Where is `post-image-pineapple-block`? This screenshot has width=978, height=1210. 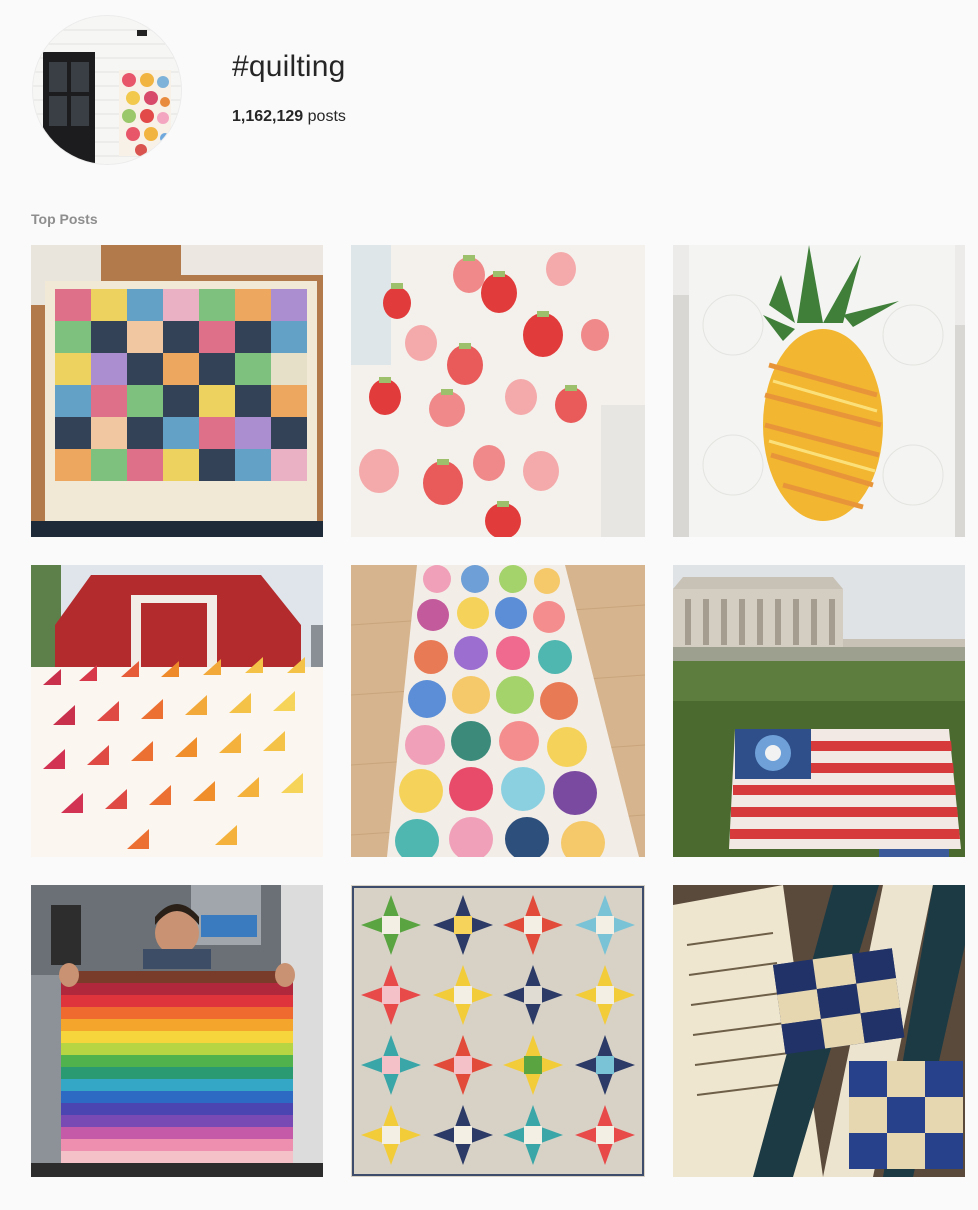 post-image-pineapple-block is located at coordinates (819, 391).